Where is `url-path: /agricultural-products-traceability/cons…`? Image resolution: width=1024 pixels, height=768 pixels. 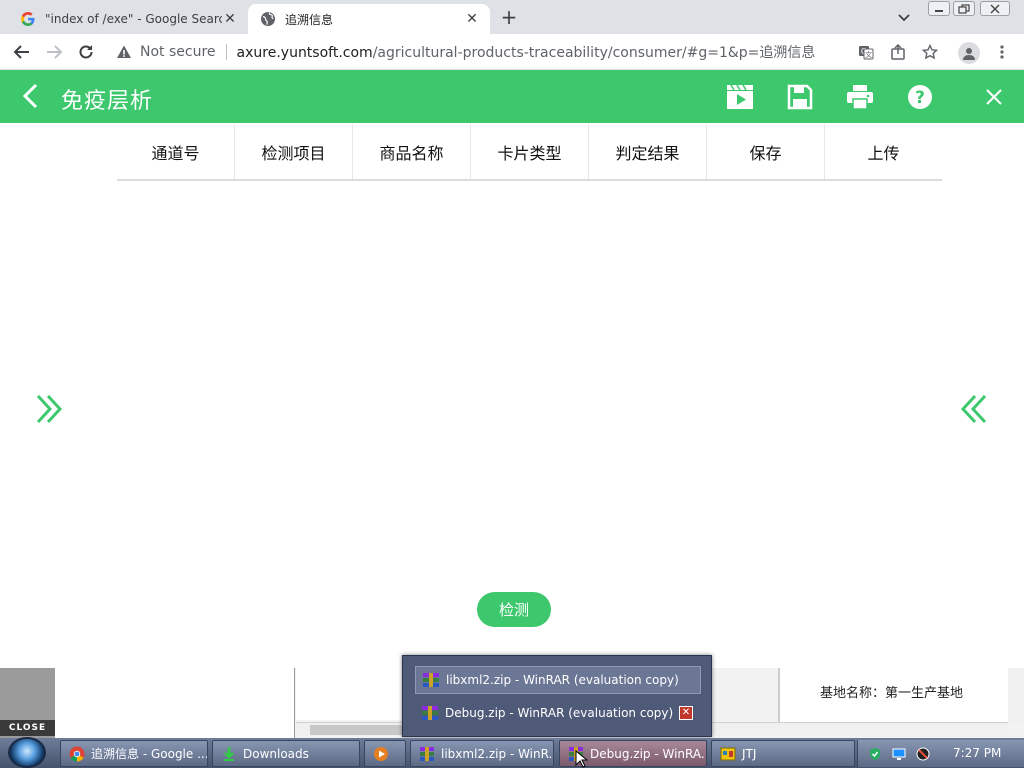 url-path: /agricultural-products-traceability/cons… is located at coordinates (594, 53).